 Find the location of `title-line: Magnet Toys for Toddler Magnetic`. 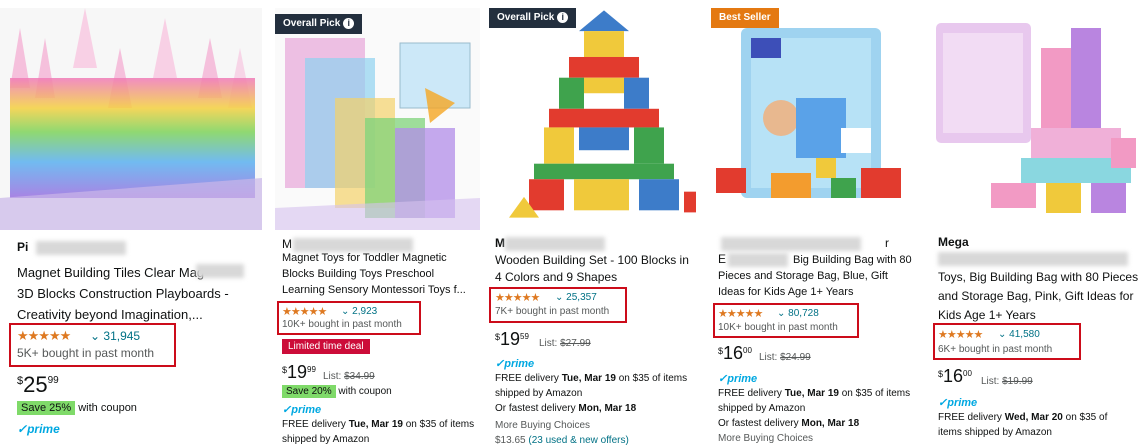

title-line: Magnet Toys for Toddler Magnetic is located at coordinates (364, 258).